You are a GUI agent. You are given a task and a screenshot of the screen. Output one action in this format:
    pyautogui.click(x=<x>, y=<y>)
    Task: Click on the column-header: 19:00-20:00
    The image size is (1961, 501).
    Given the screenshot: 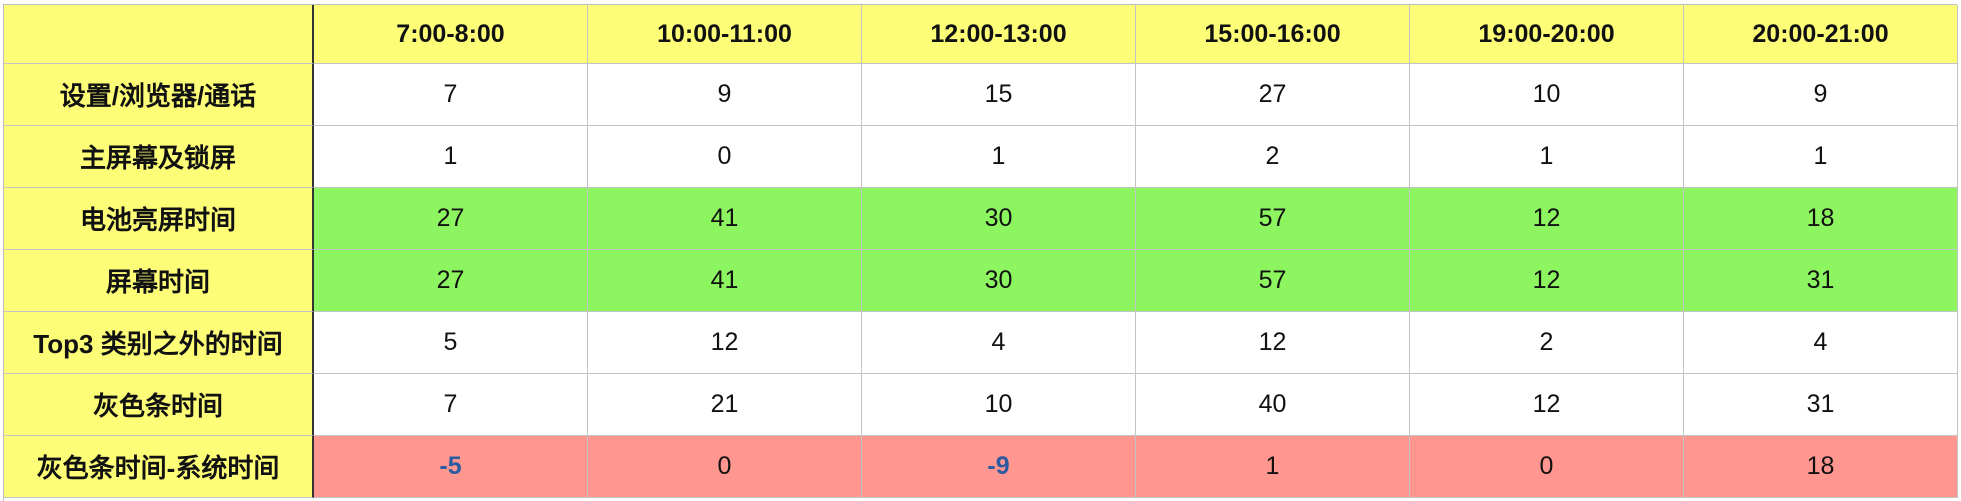 What is the action you would take?
    pyautogui.click(x=1547, y=34)
    